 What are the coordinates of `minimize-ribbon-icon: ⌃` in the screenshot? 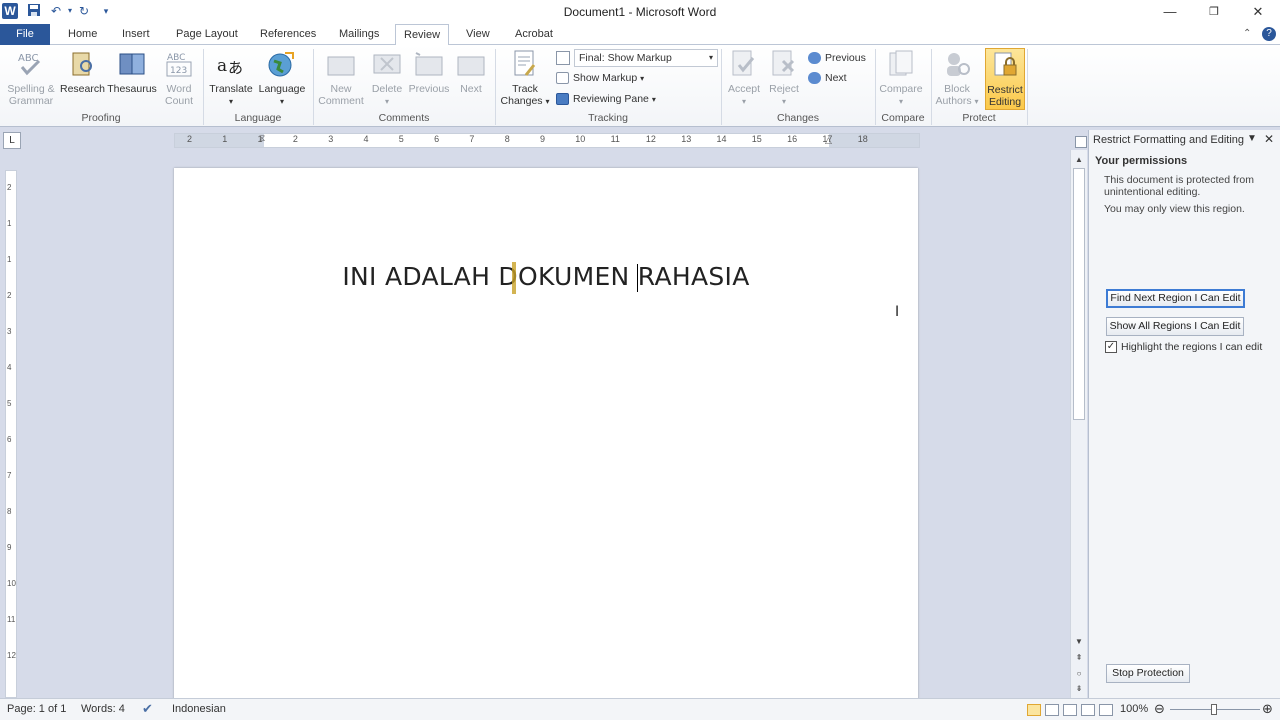 It's located at (1247, 33).